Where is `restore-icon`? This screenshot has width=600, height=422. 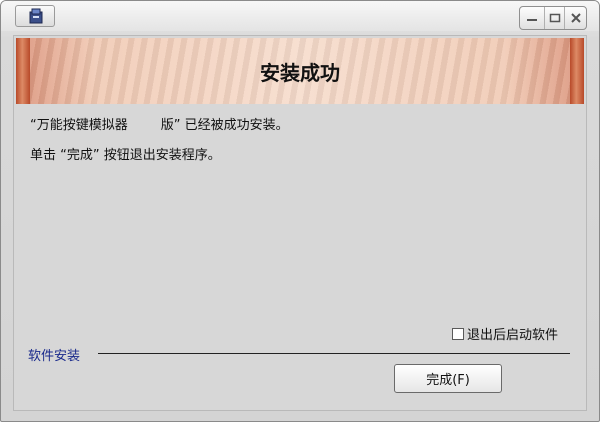 restore-icon is located at coordinates (554, 18).